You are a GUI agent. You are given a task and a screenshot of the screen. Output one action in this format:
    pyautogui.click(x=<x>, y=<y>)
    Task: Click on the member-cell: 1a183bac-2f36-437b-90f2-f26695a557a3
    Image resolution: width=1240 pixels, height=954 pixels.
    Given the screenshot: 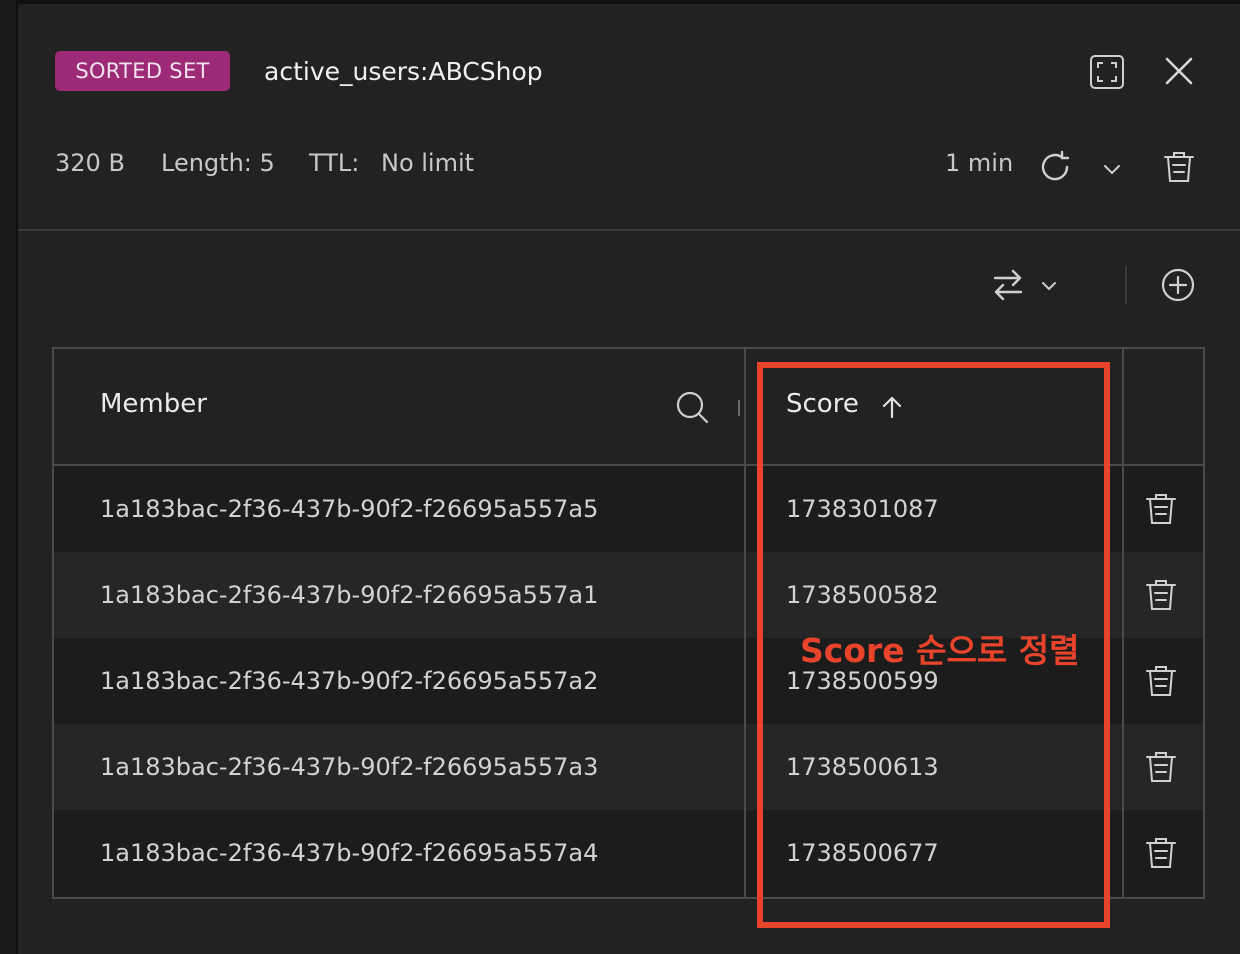 What is the action you would take?
    pyautogui.click(x=349, y=767)
    